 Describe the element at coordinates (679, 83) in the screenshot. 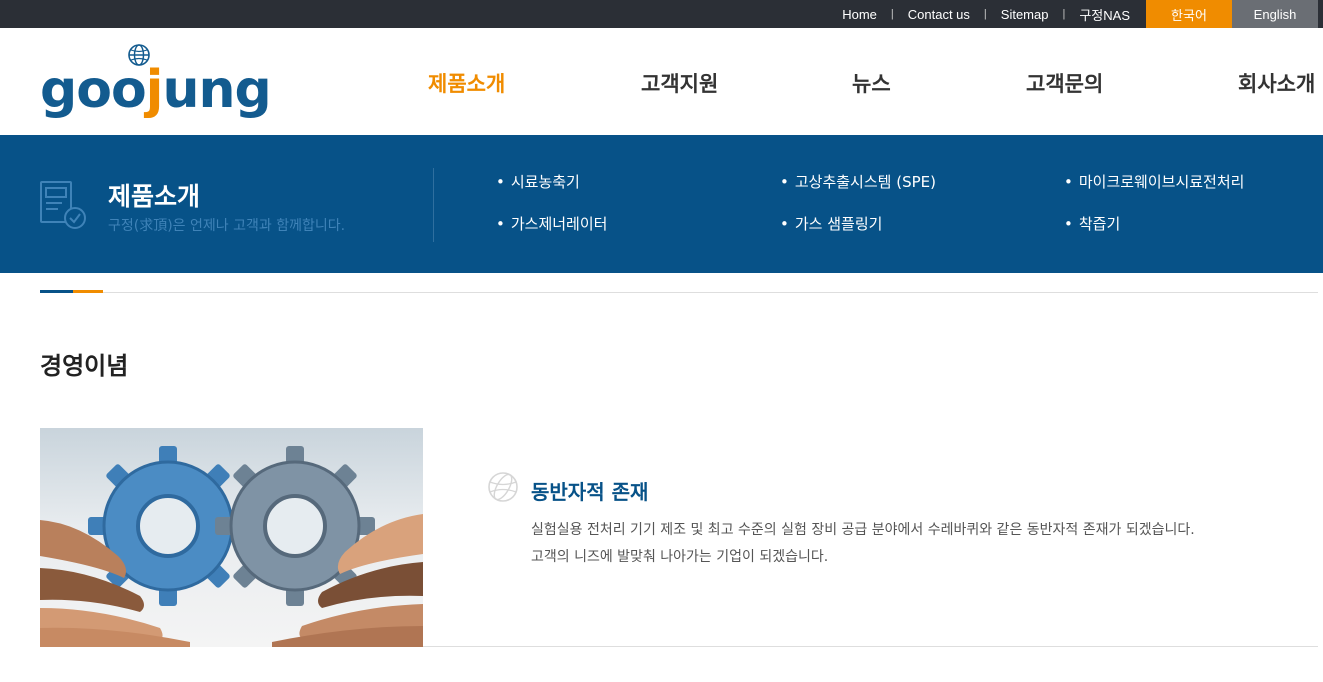

I see `nav-support: 고객지원` at that location.